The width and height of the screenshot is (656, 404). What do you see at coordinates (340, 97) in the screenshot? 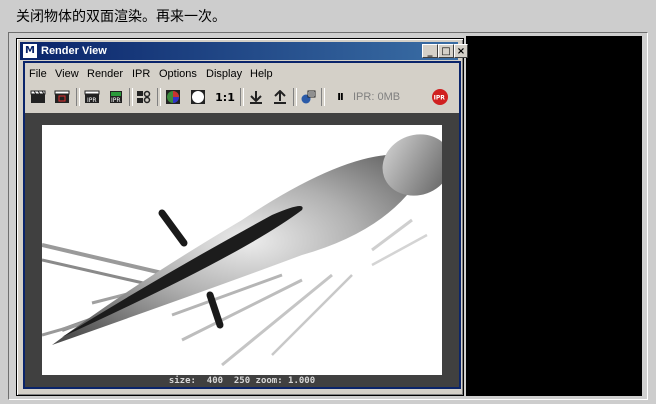
I see `pause-button: II` at bounding box center [340, 97].